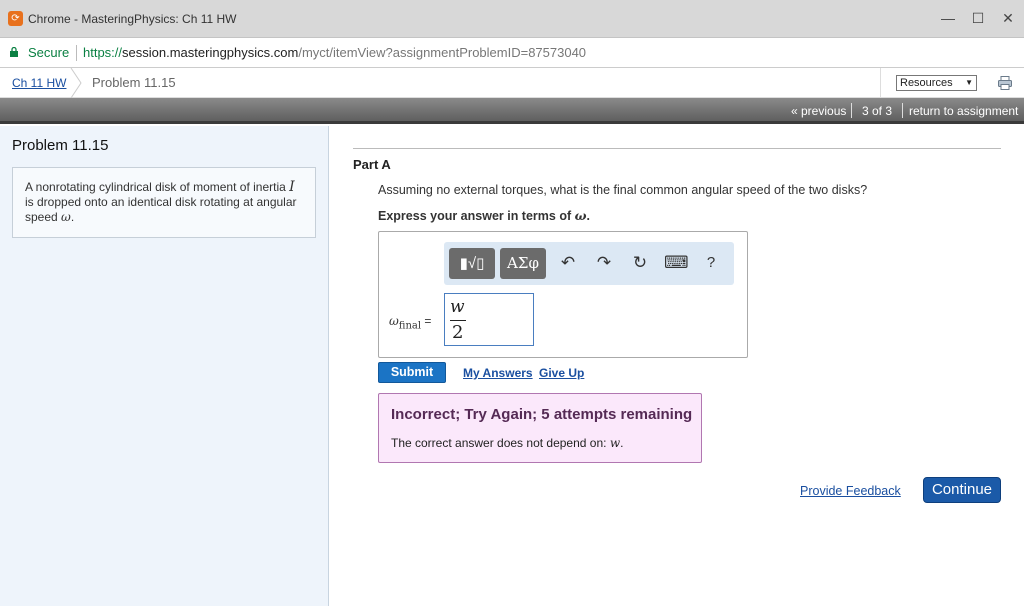 The height and width of the screenshot is (606, 1024). I want to click on chevron-right-icon, so click(76, 83).